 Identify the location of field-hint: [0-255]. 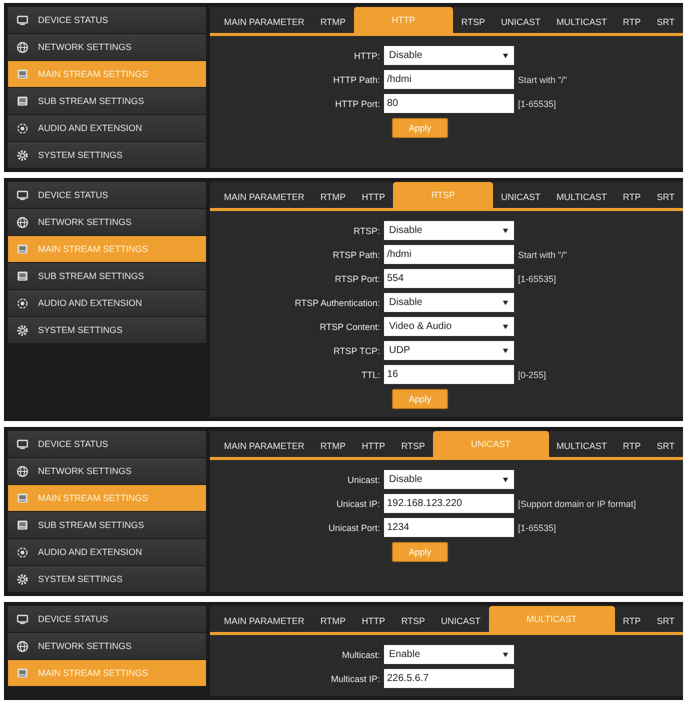
(533, 375).